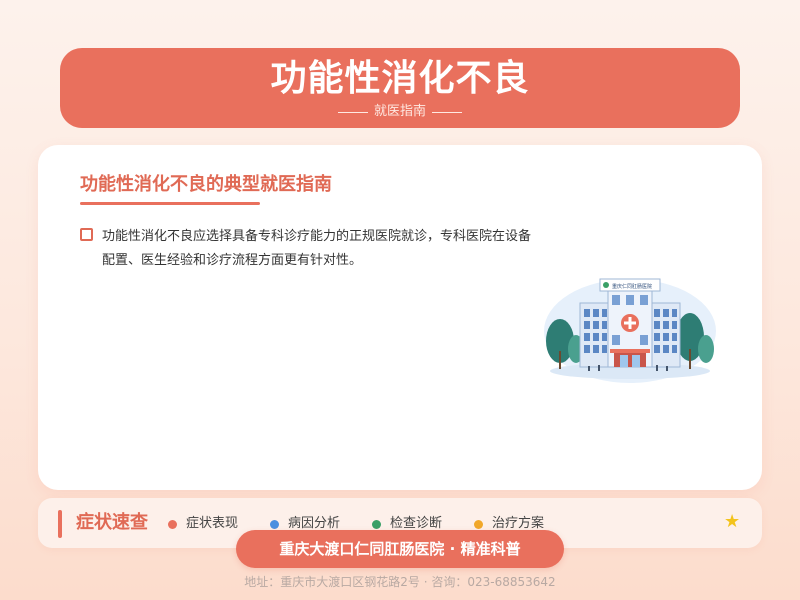 The height and width of the screenshot is (600, 800). I want to click on blue-dot-icon, so click(274, 524).